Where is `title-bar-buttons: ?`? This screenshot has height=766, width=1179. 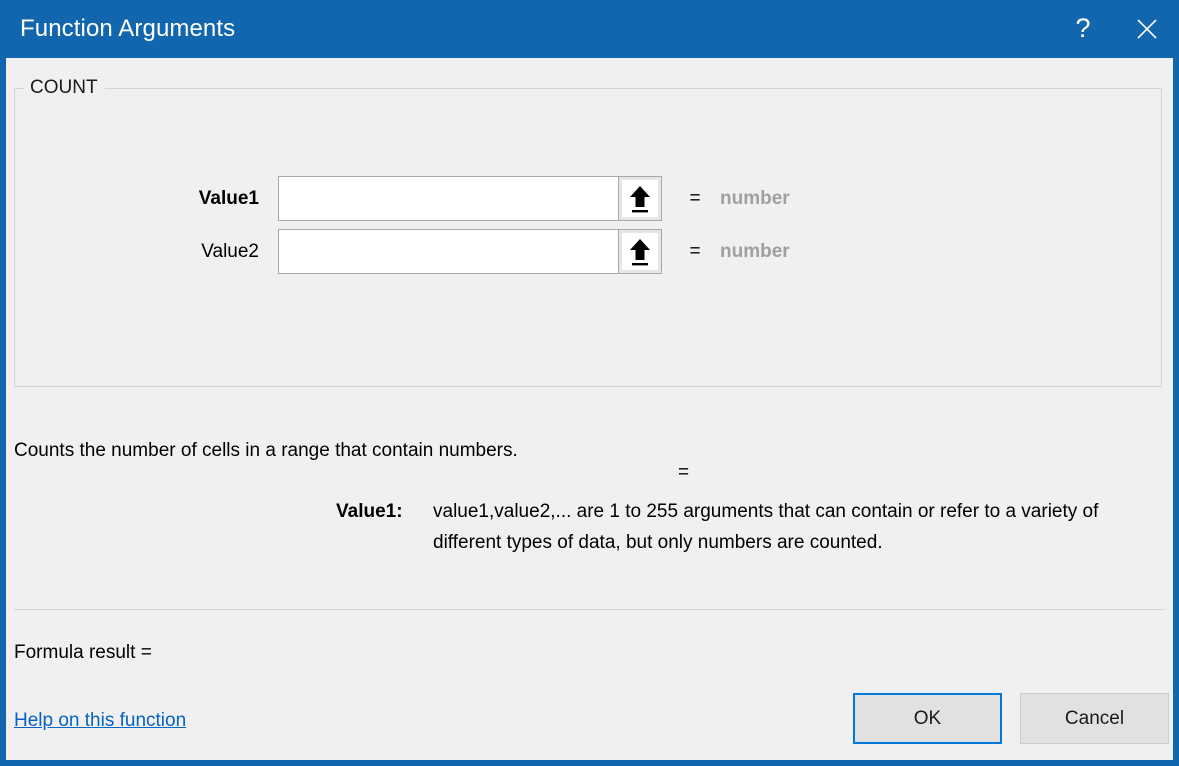
title-bar-buttons: ? is located at coordinates (1115, 29).